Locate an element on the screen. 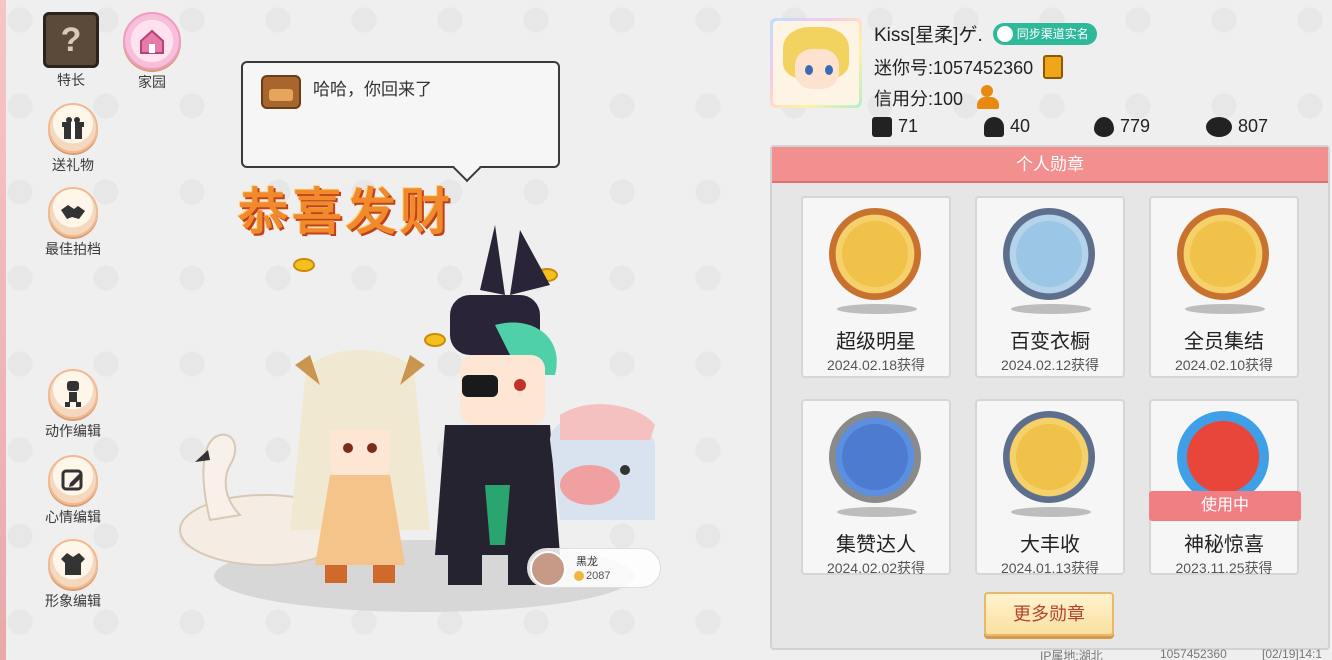 The width and height of the screenshot is (1332, 660). speech-text: 哈哈，你回来了 is located at coordinates (372, 89).